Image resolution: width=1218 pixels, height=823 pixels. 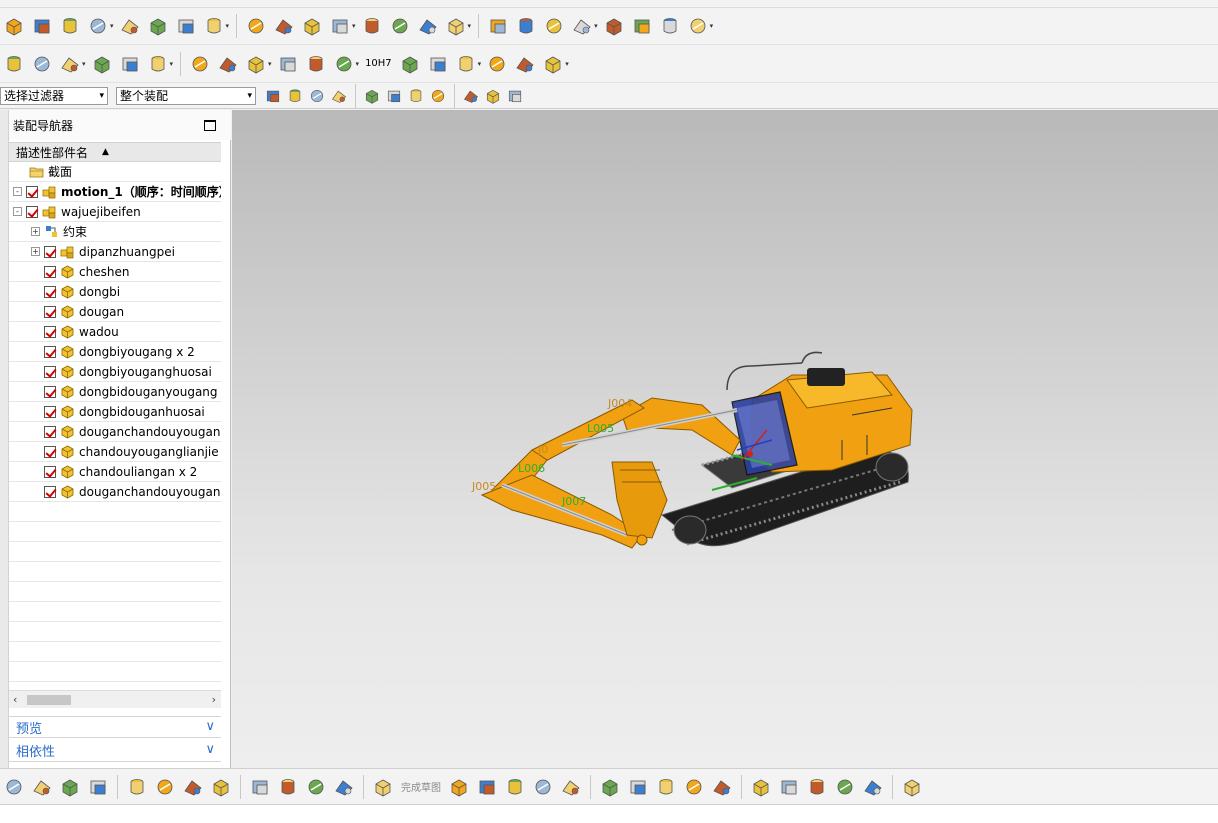 I want to click on surface-icon, so click(x=614, y=26).